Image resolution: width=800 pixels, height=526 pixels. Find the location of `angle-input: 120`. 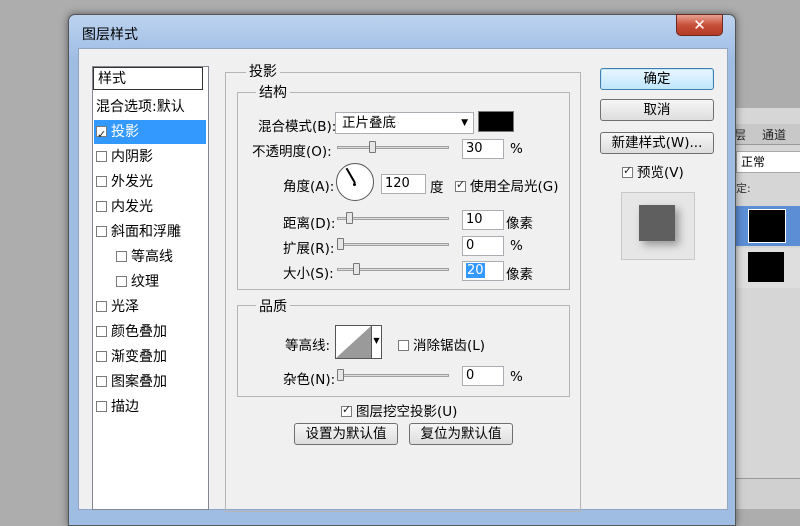

angle-input: 120 is located at coordinates (403, 184).